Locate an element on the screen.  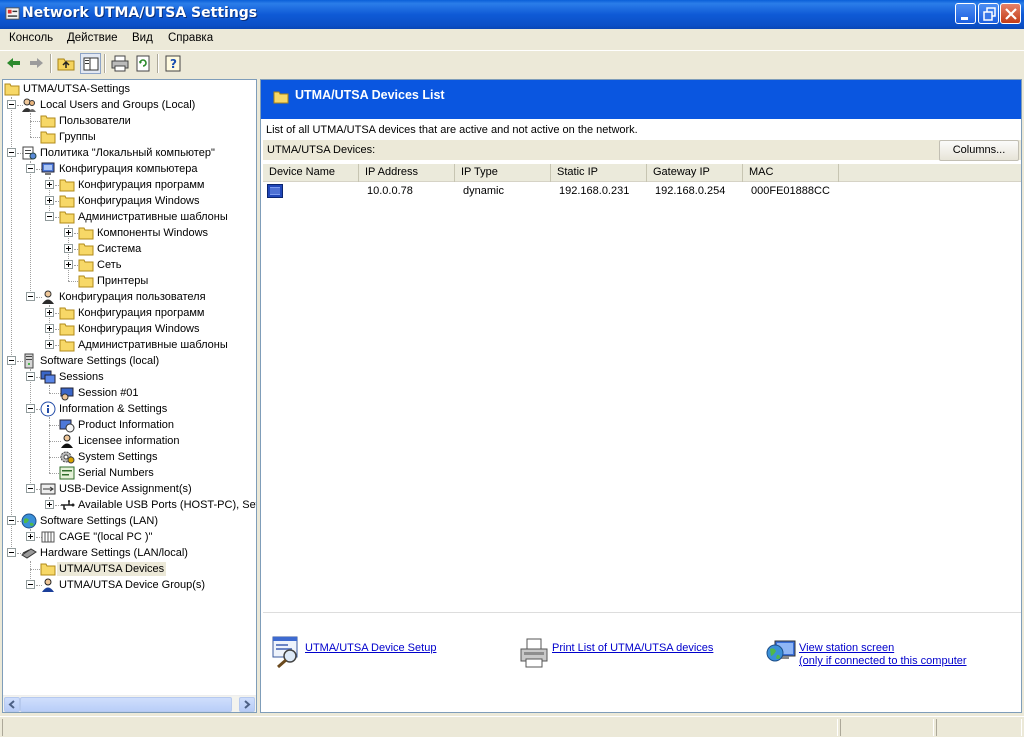
tree-item: CAGE "(local PC )" is located at coordinates (129, 537).